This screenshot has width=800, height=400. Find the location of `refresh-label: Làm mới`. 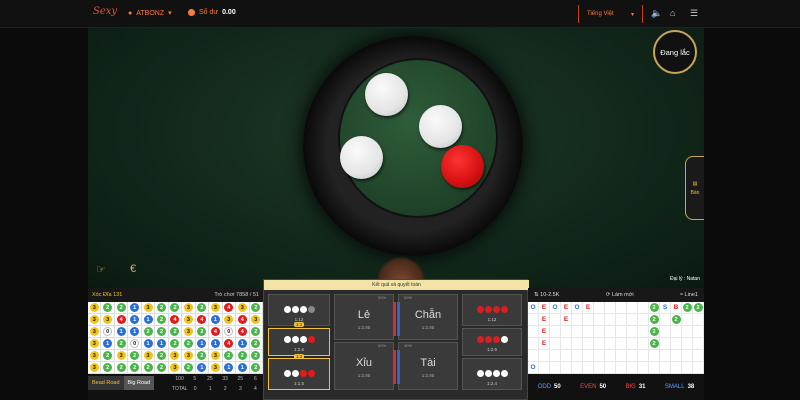

refresh-label: Làm mới is located at coordinates (622, 295).